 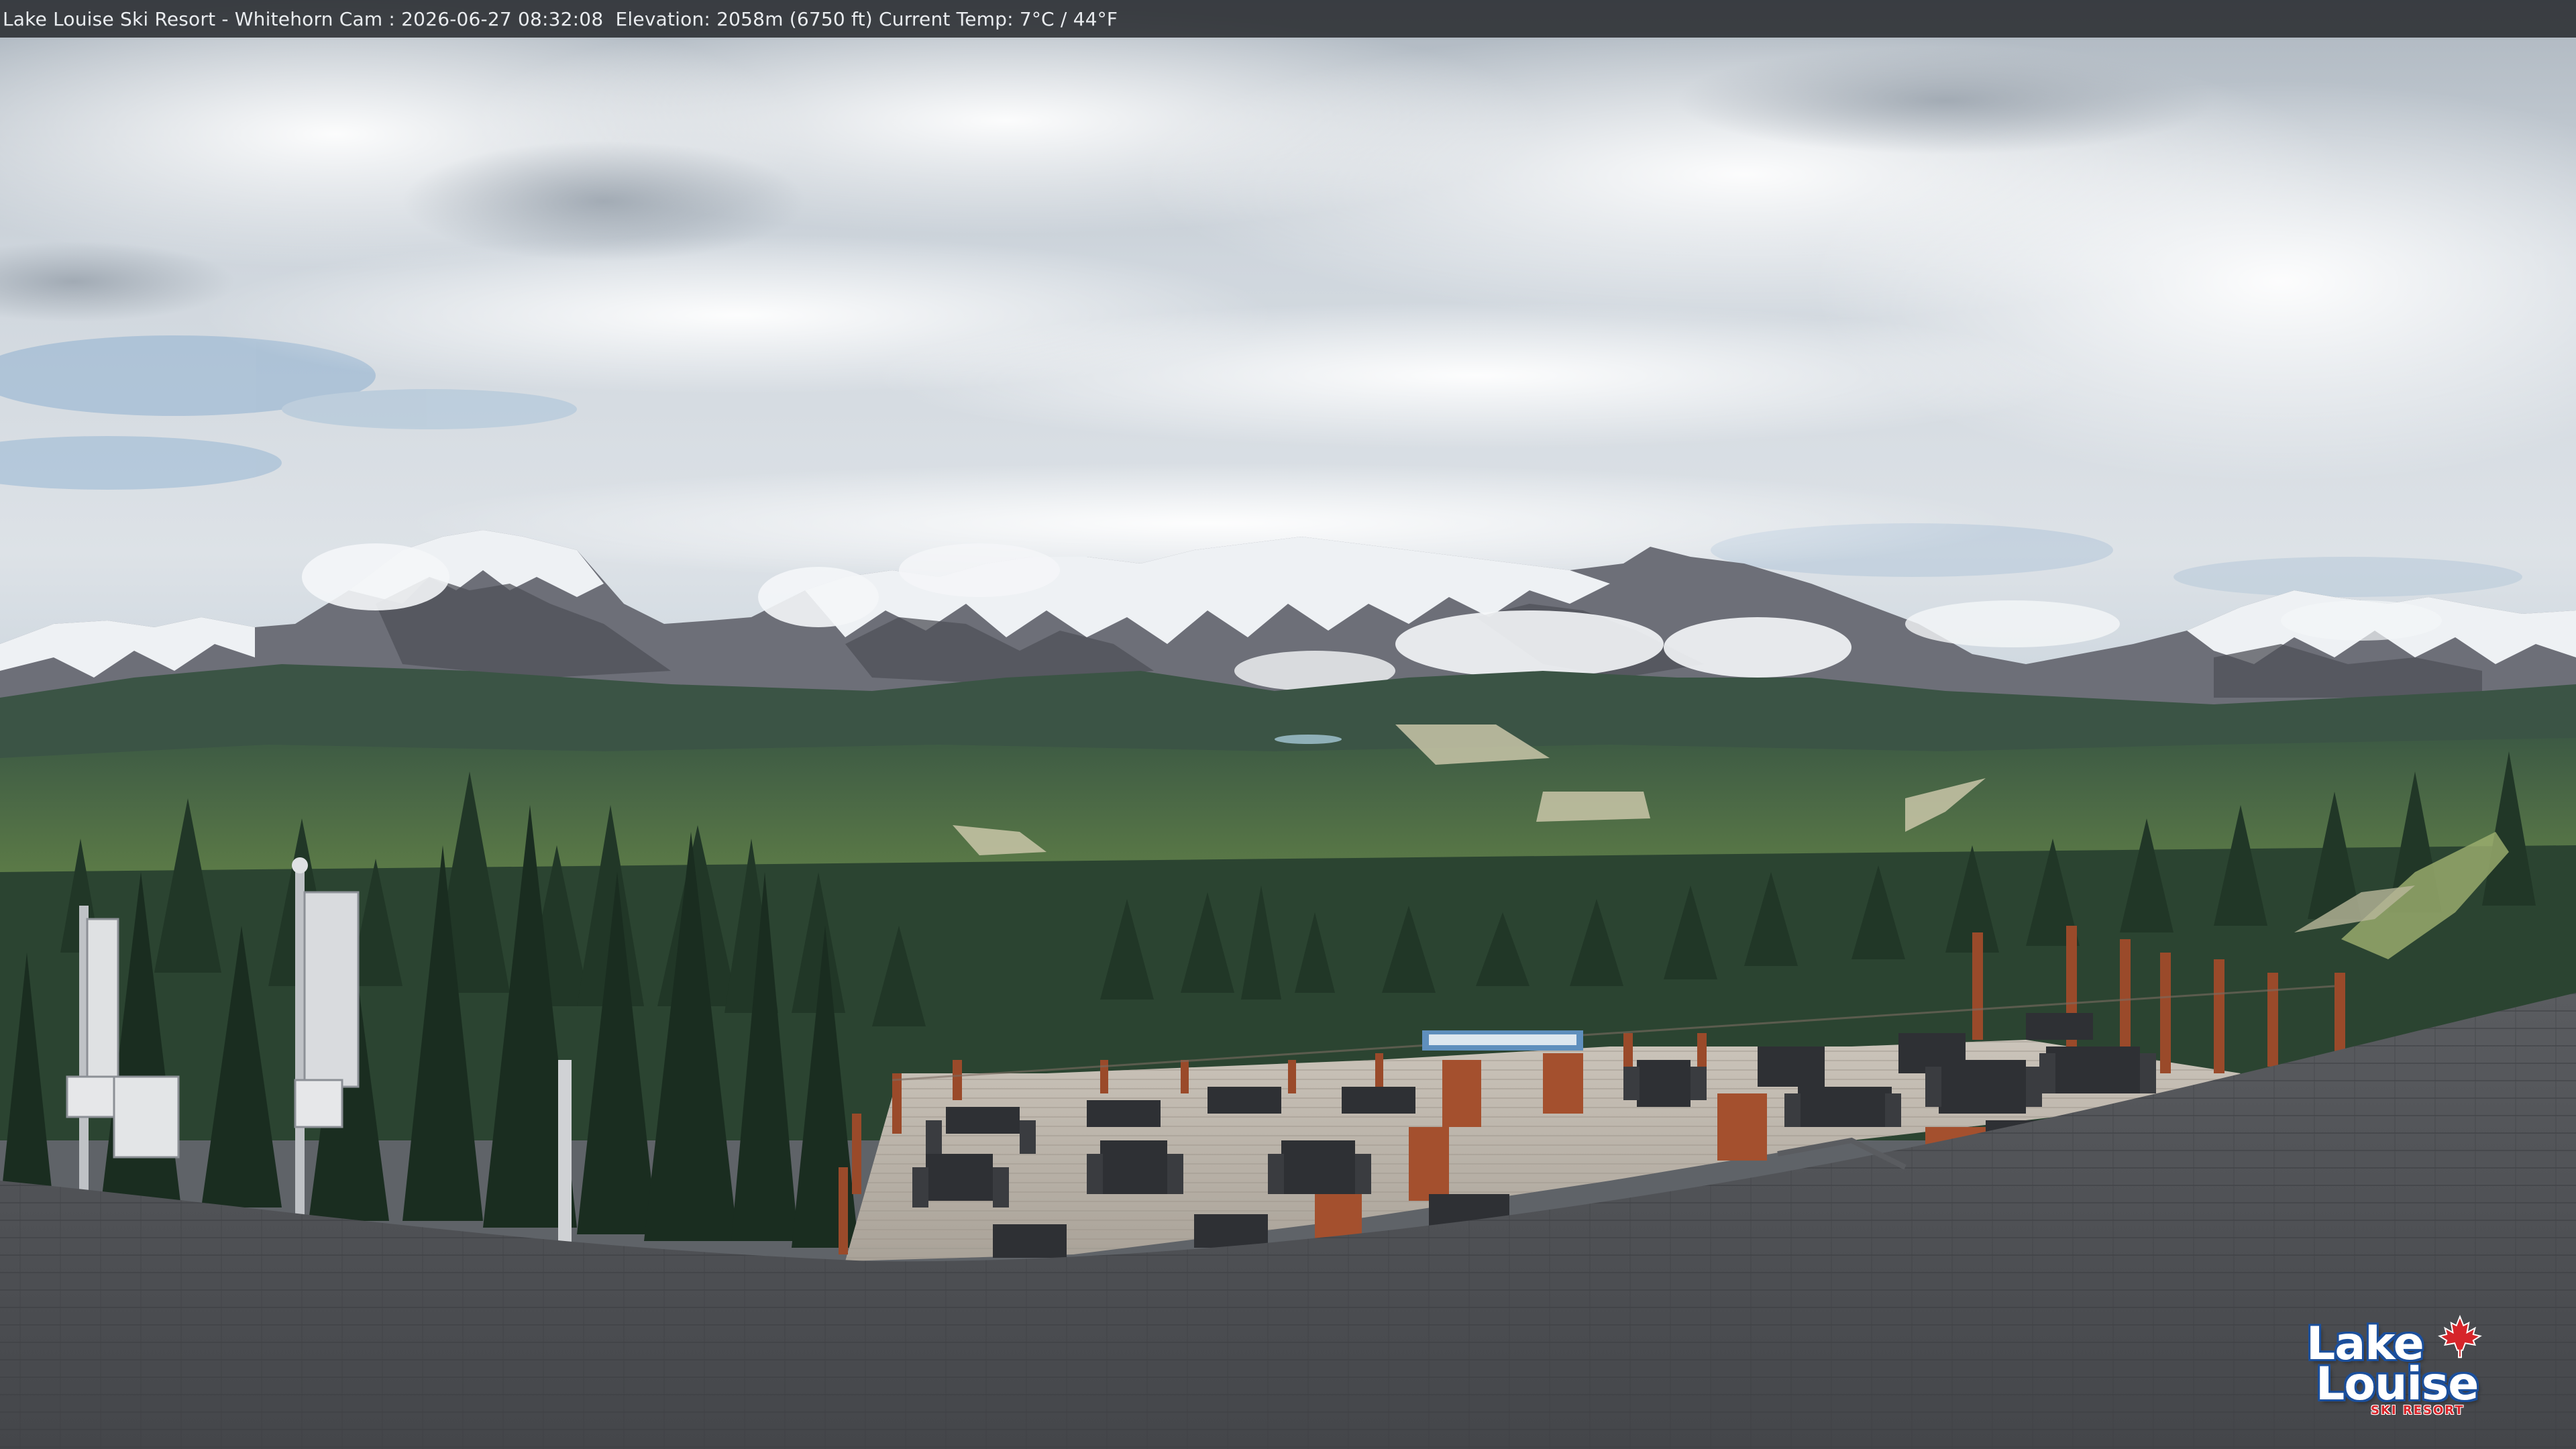 What do you see at coordinates (2397, 1384) in the screenshot?
I see `logo-line-2: Louise` at bounding box center [2397, 1384].